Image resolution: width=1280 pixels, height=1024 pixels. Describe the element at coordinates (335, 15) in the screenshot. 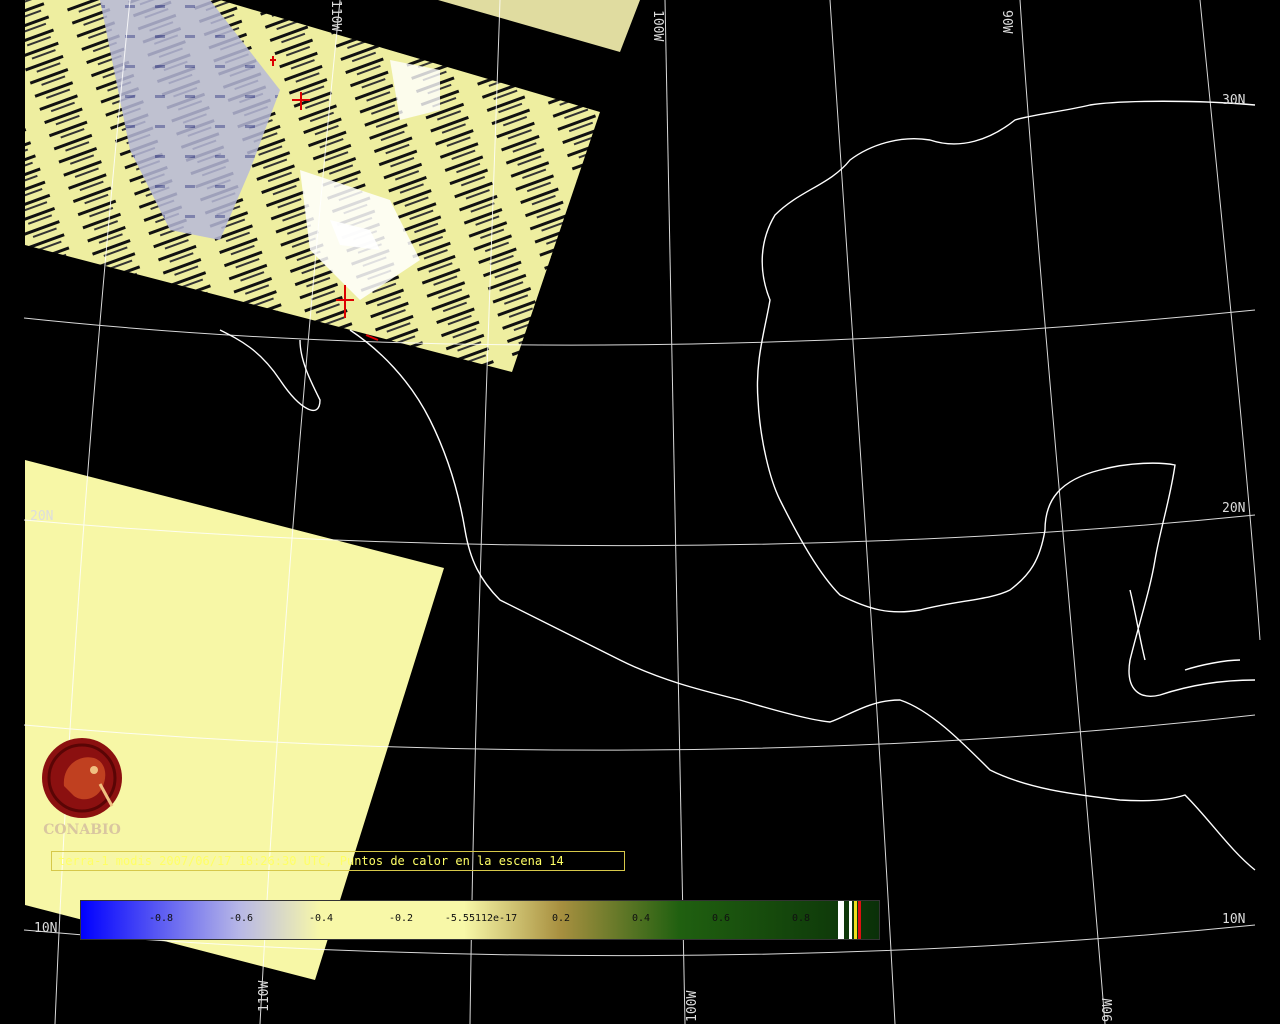

I see `label-110w-top: 110W` at that location.